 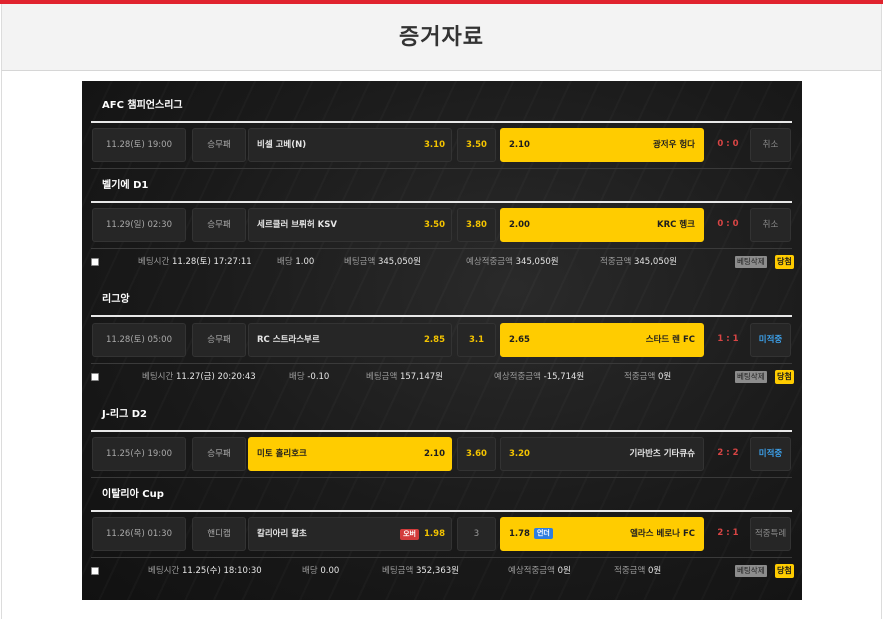 I want to click on match-score: 1, so click(x=728, y=339).